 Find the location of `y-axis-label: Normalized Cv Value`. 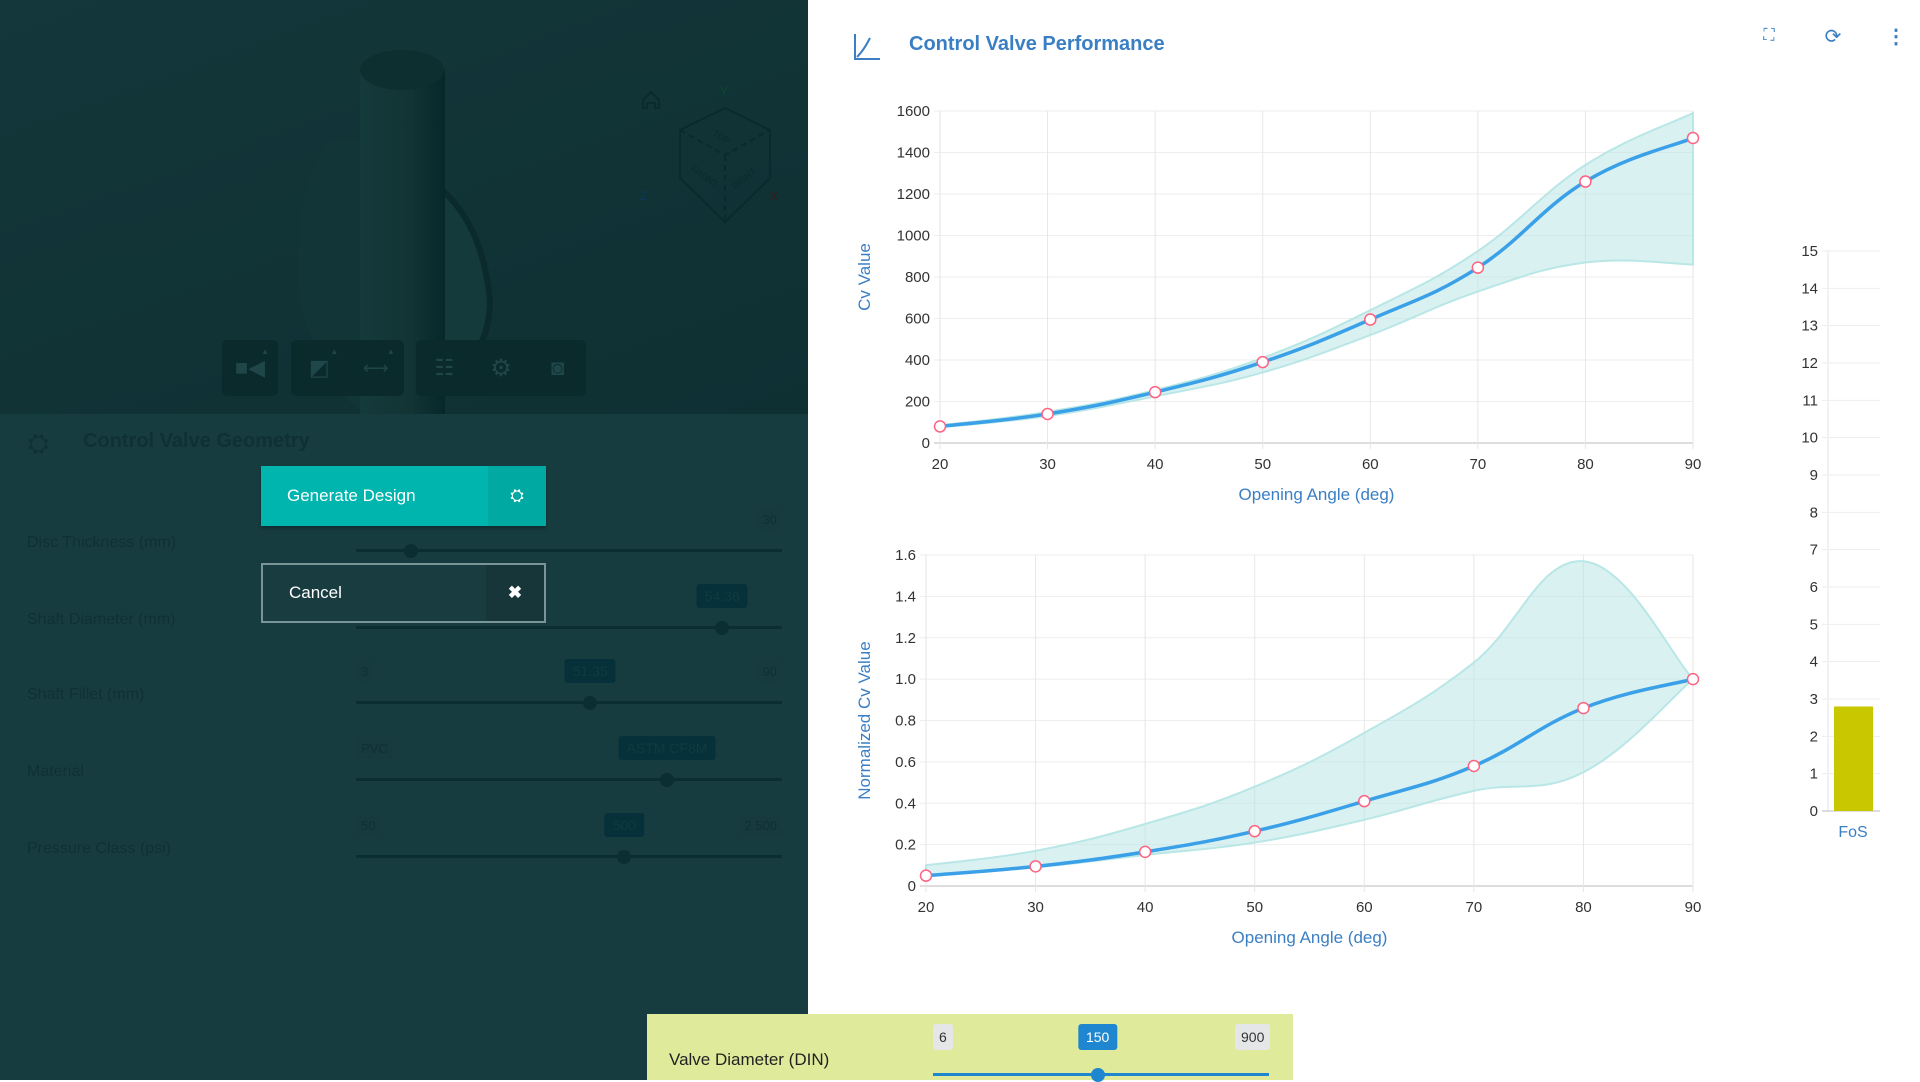

y-axis-label: Normalized Cv Value is located at coordinates (864, 720).